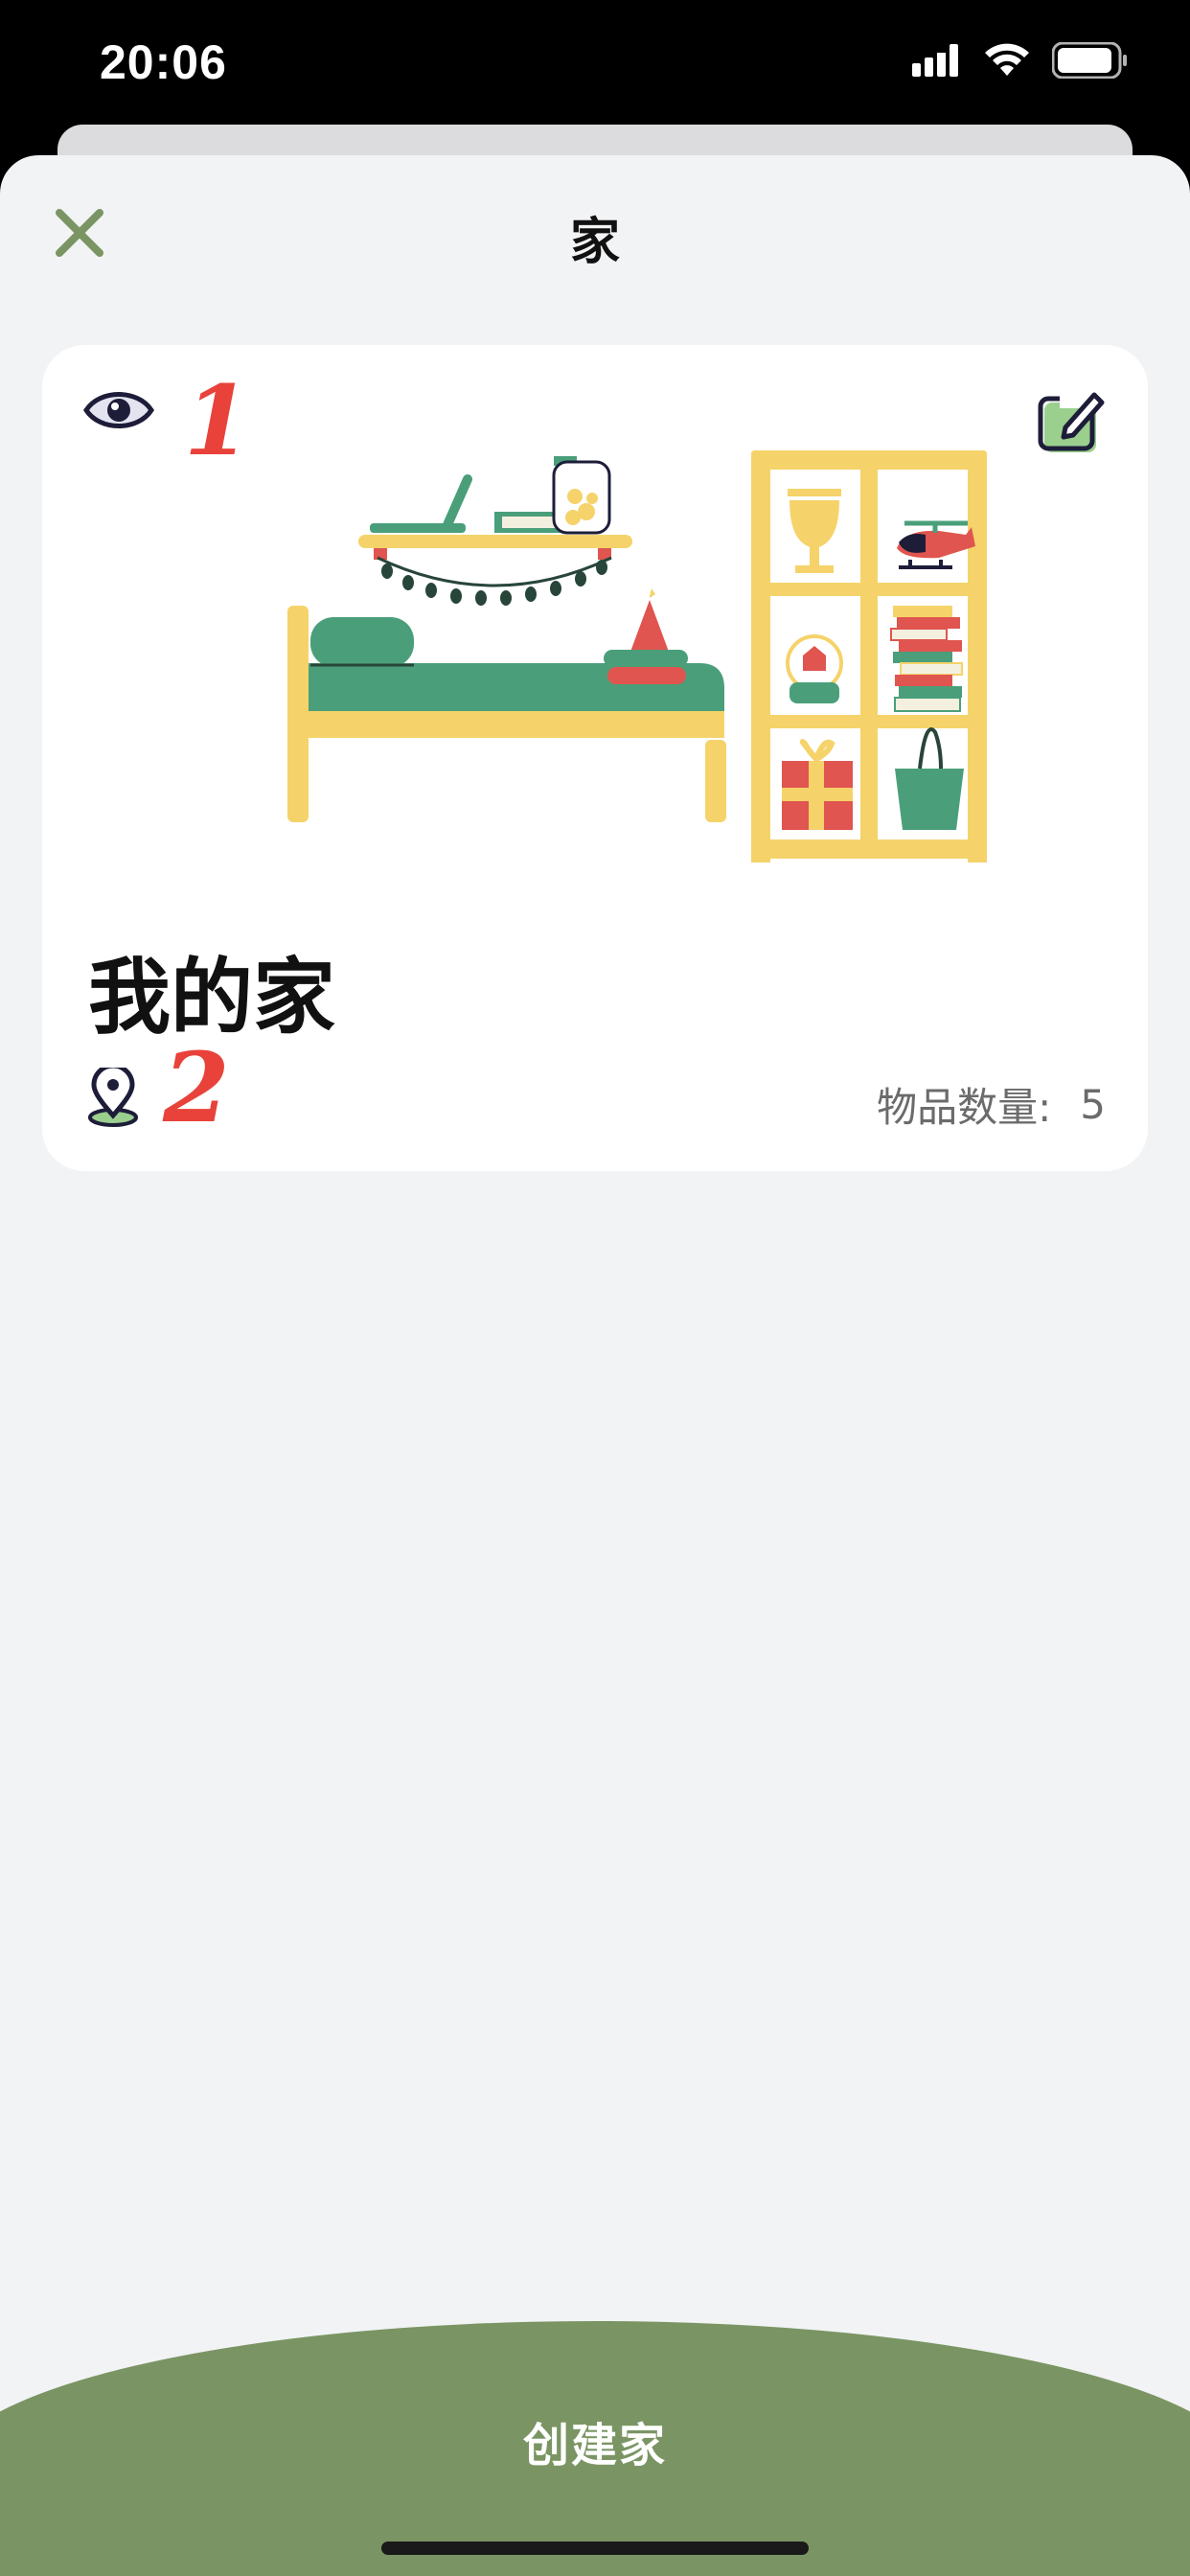 This screenshot has height=2576, width=1190. Describe the element at coordinates (595, 67) in the screenshot. I see `status-bar: 20:06` at that location.